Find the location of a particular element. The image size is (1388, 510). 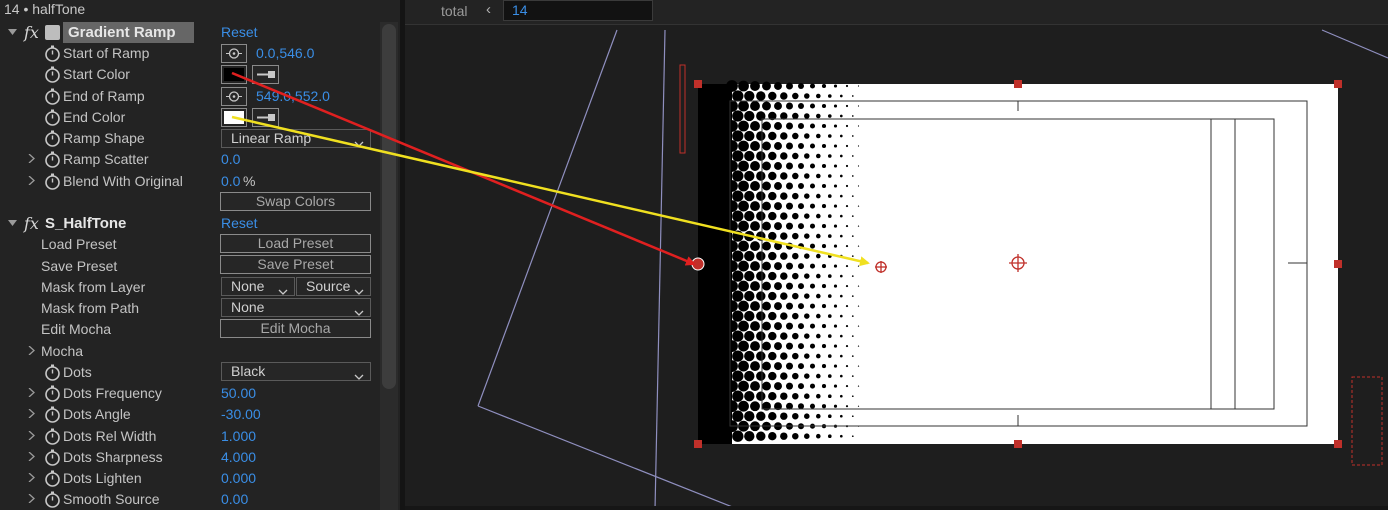

chevron-left-icon: ‹ is located at coordinates (488, 9).